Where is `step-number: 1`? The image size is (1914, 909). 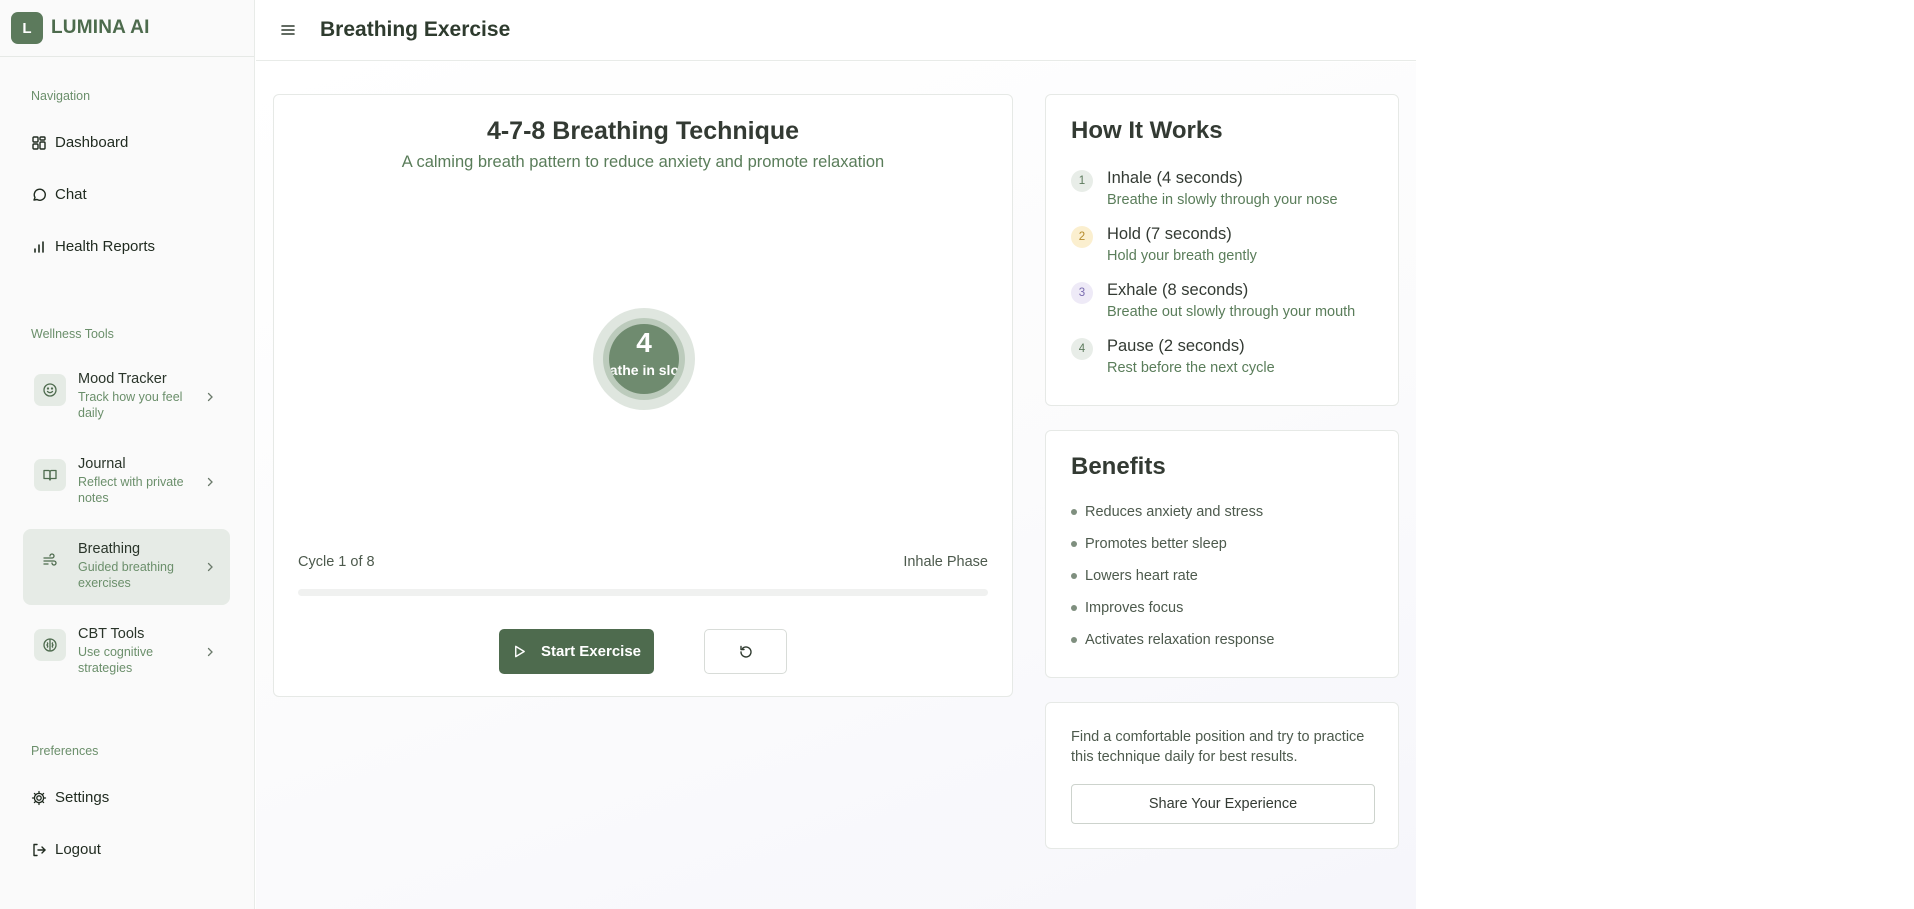
step-number: 1 is located at coordinates (1082, 181).